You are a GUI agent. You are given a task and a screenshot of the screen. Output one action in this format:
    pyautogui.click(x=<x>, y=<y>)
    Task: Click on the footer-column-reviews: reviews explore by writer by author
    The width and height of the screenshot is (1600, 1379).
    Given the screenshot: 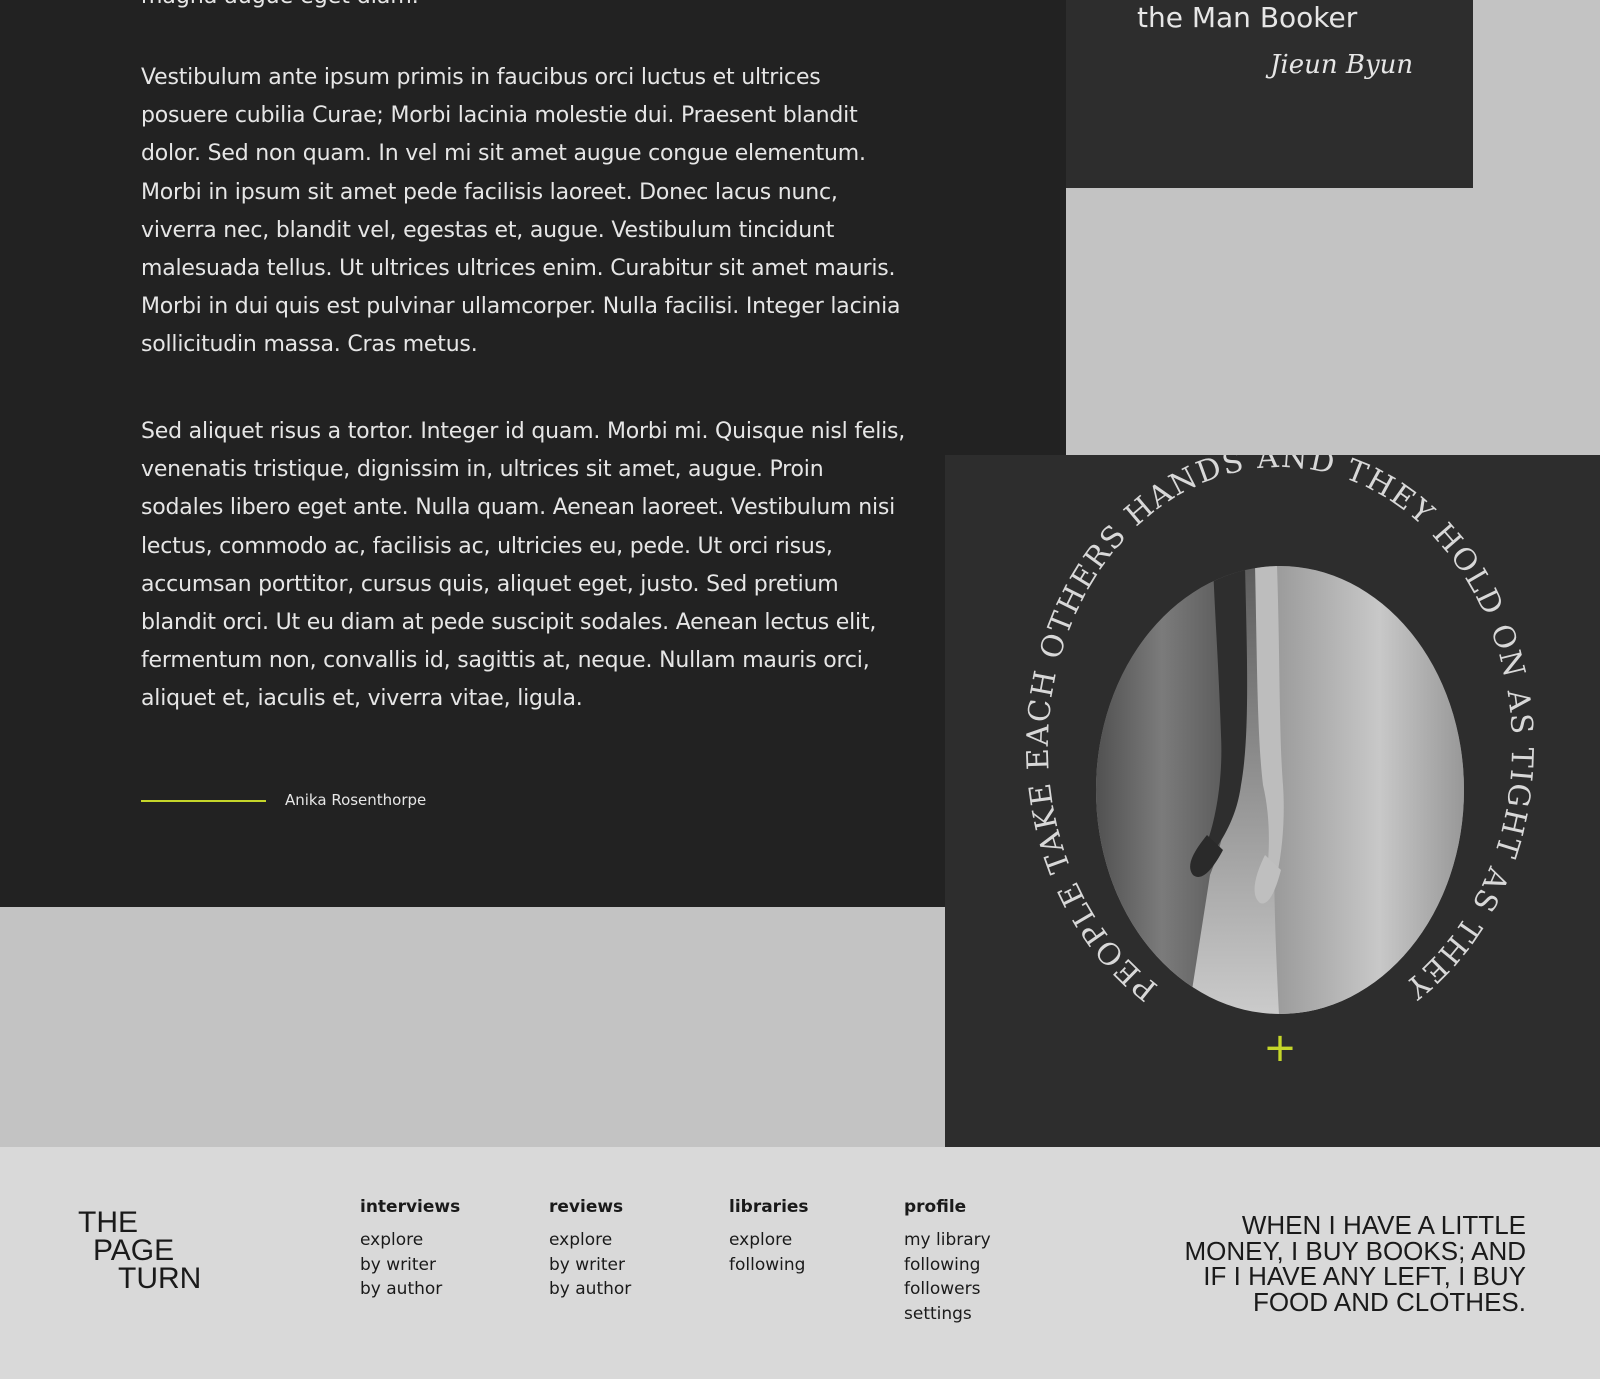 What is the action you would take?
    pyautogui.click(x=590, y=1248)
    